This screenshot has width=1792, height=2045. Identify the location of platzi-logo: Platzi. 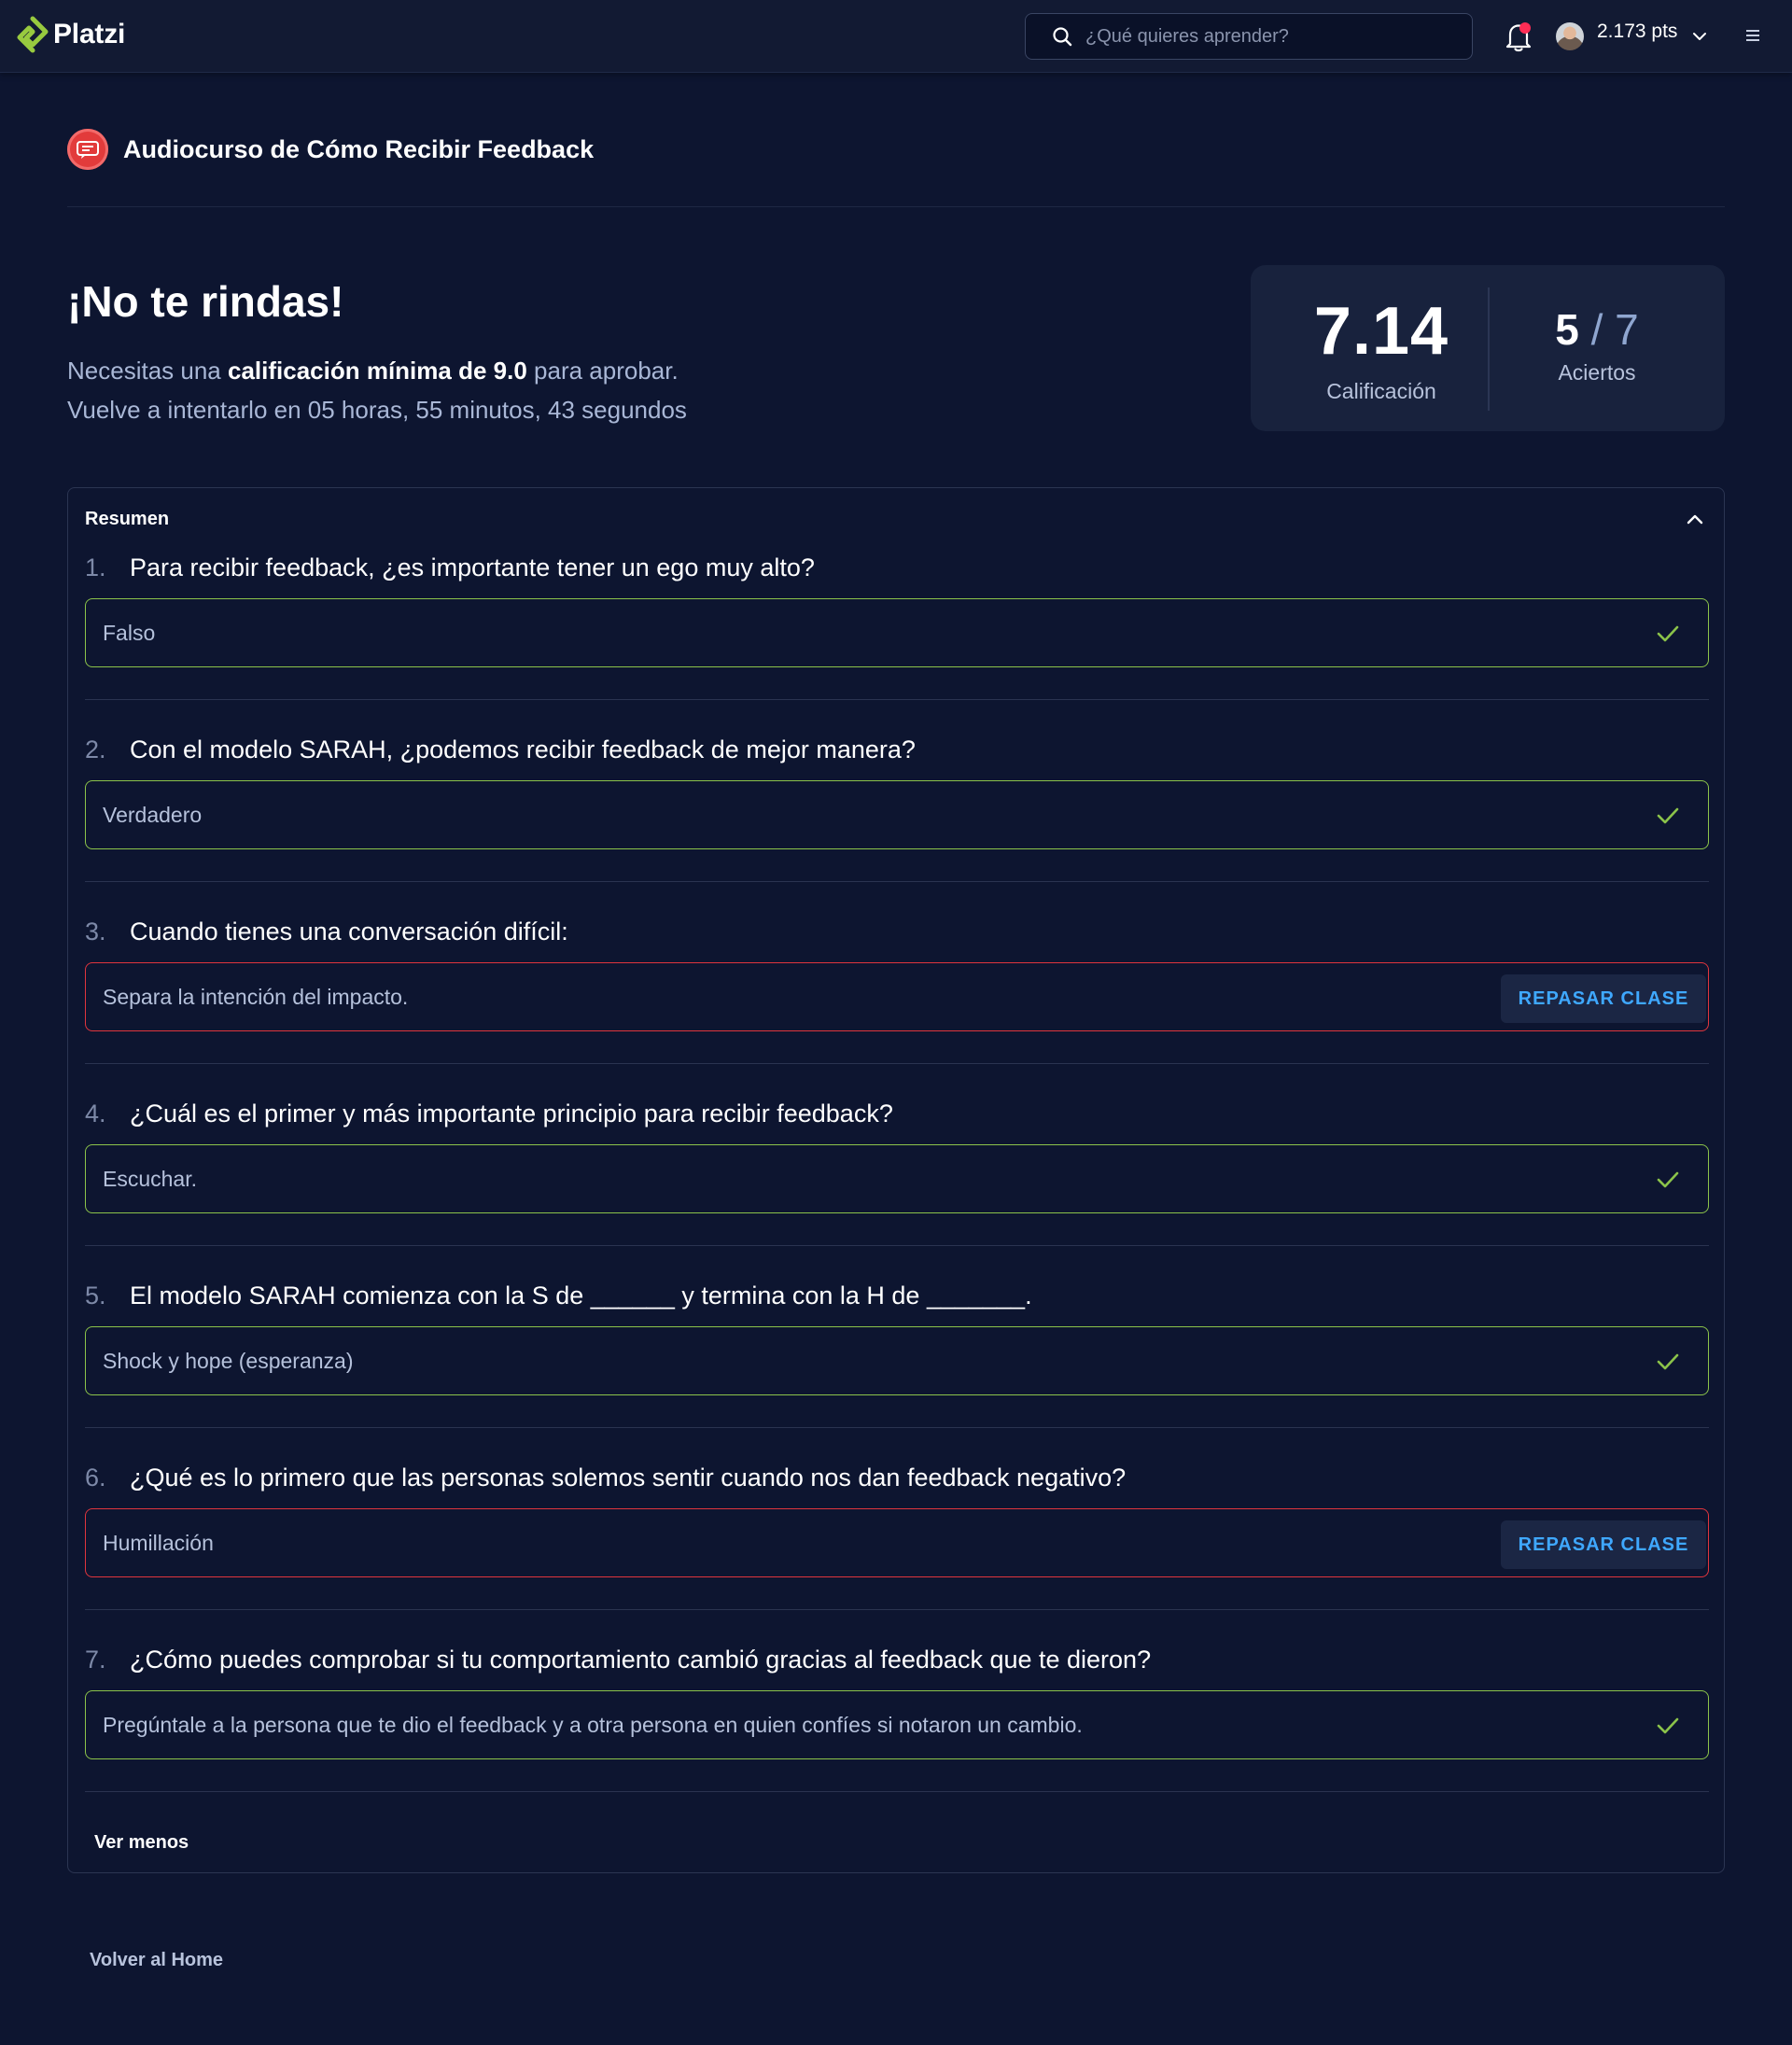
(70, 34).